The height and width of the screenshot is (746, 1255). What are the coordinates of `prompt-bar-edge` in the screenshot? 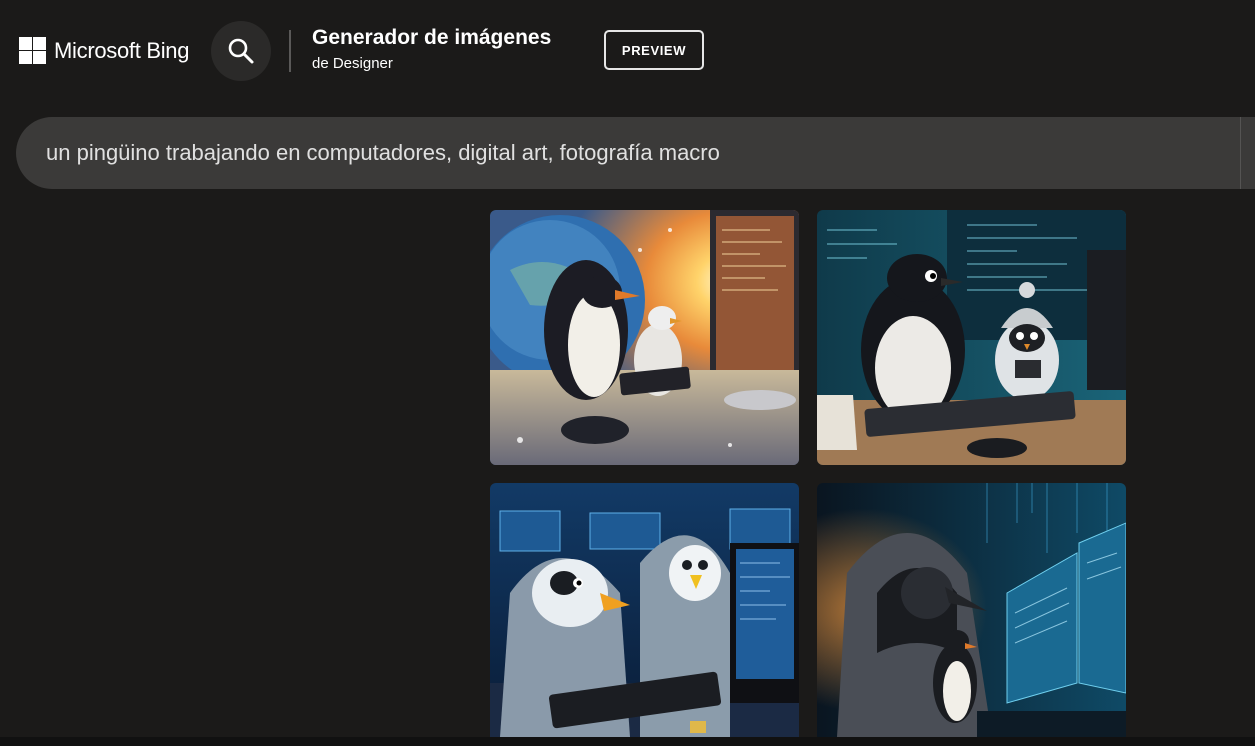 It's located at (1240, 153).